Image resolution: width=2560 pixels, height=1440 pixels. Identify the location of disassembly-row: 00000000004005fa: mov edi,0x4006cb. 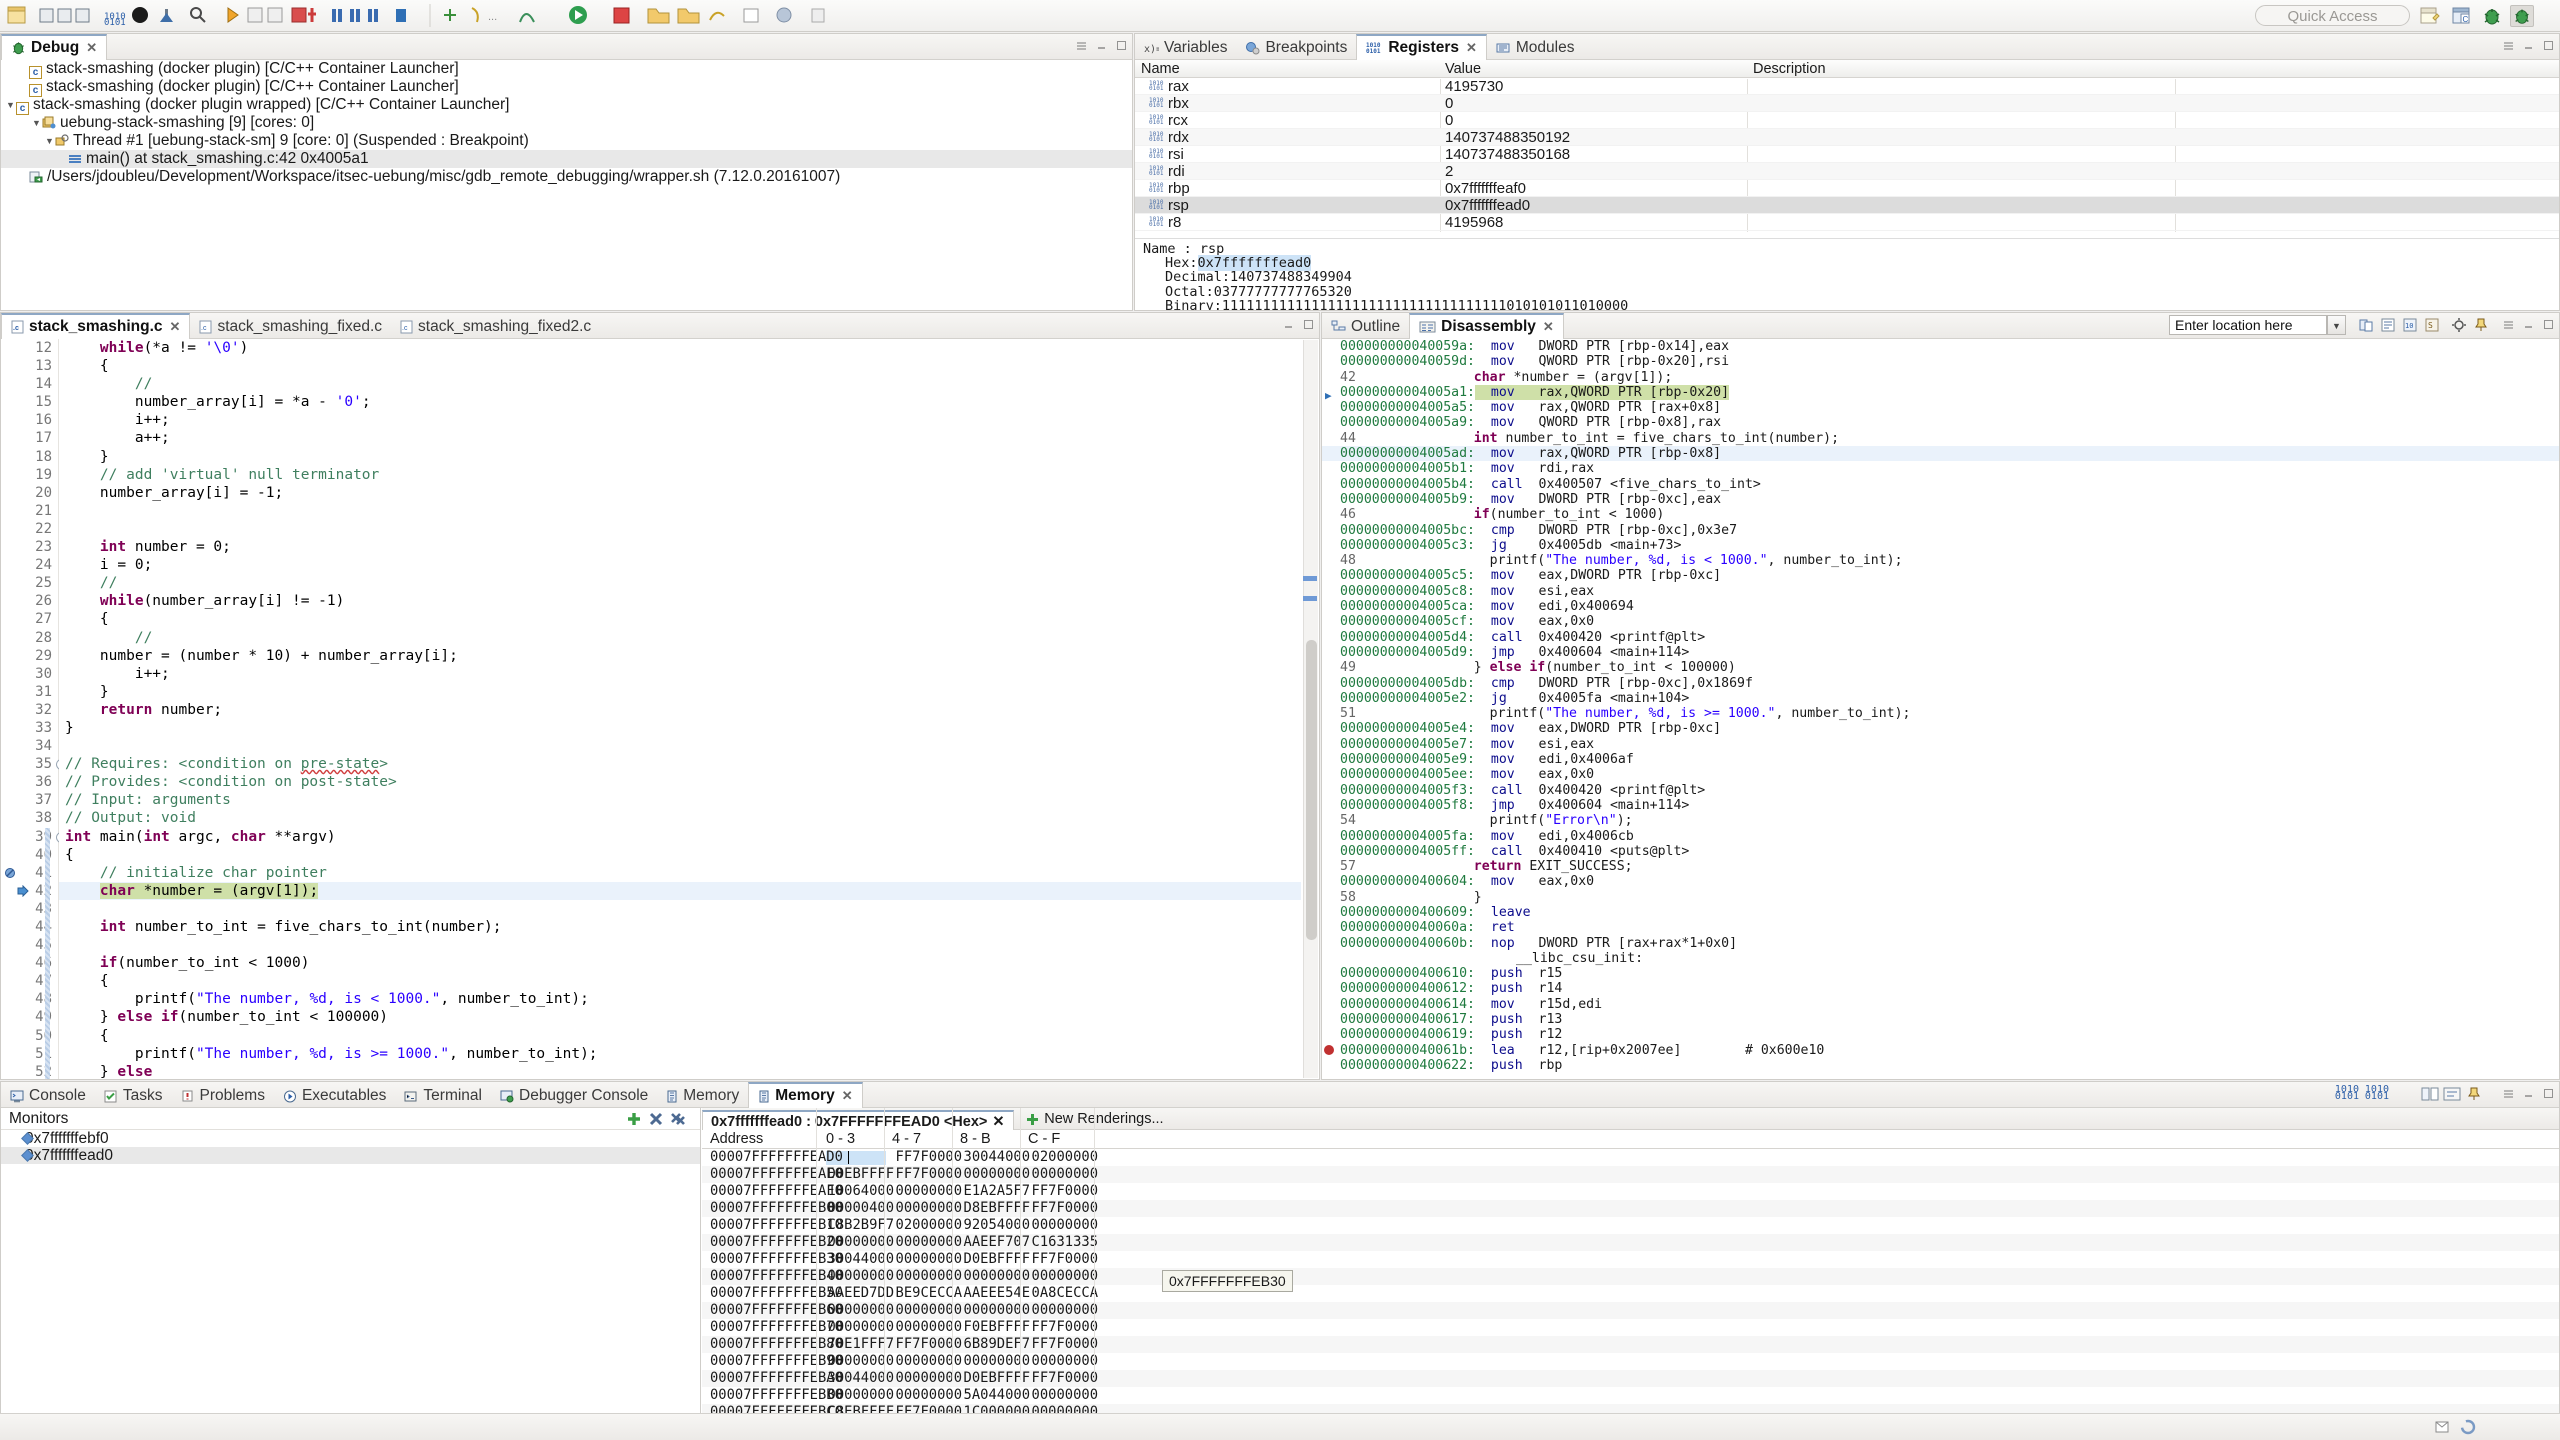
(1940, 836).